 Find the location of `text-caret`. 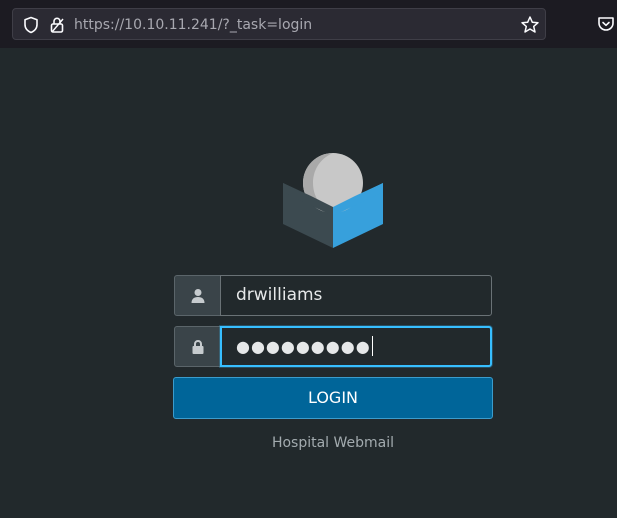

text-caret is located at coordinates (372, 346).